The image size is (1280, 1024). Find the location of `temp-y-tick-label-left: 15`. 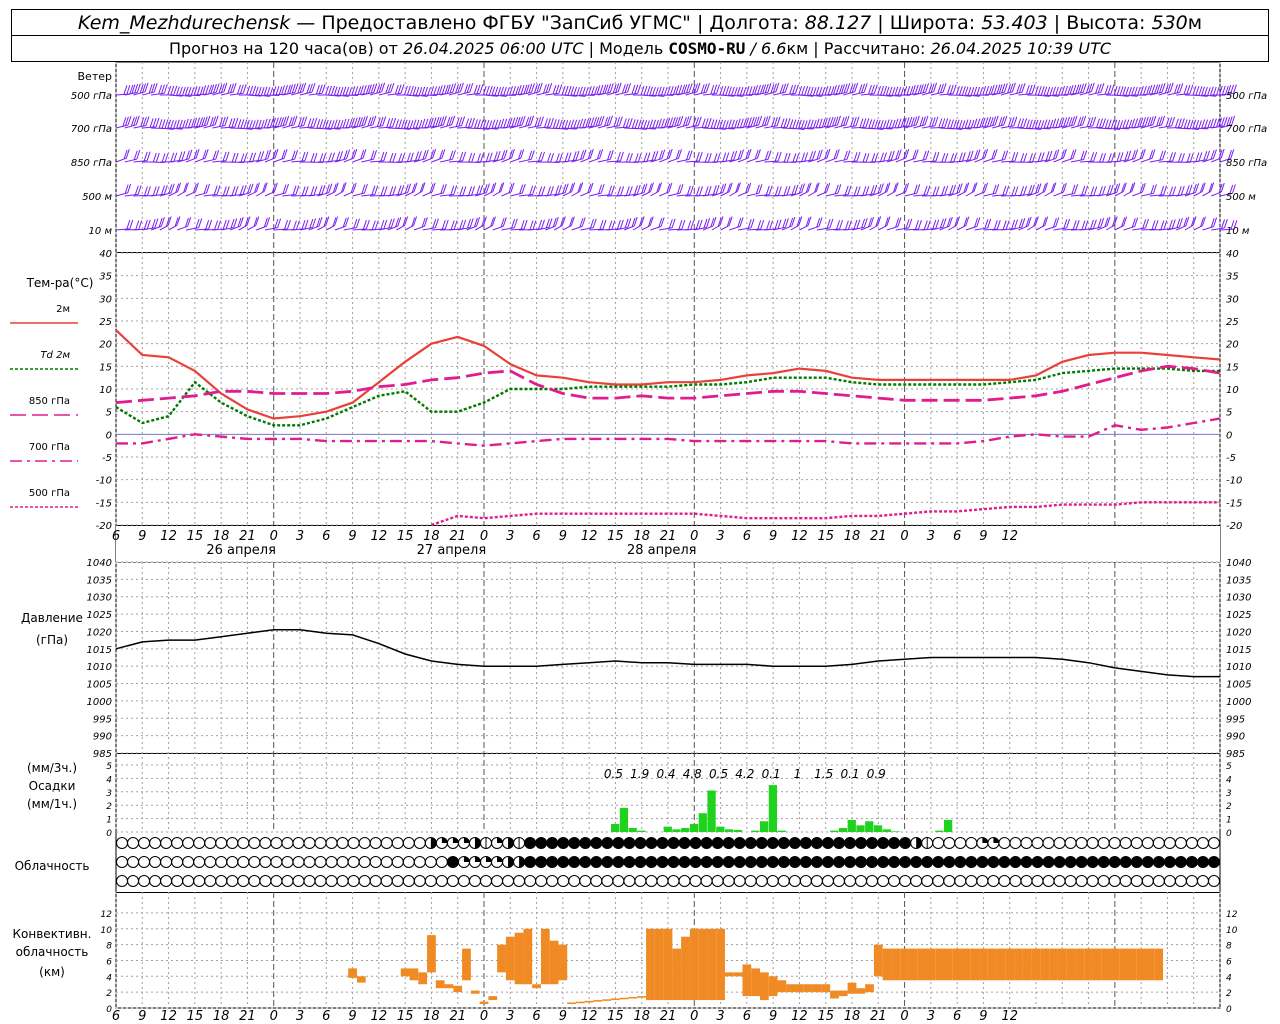

temp-y-tick-label-left: 15 is located at coordinates (105, 367).